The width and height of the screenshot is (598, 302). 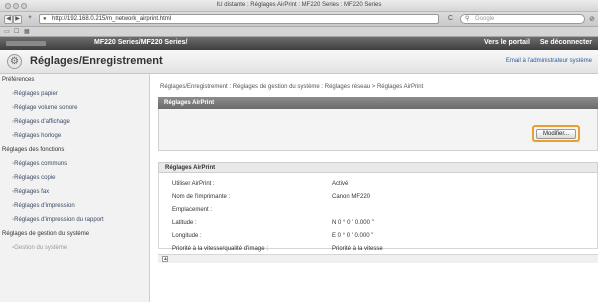 I want to click on top-sites-grid-icon: ▦, so click(x=27, y=31).